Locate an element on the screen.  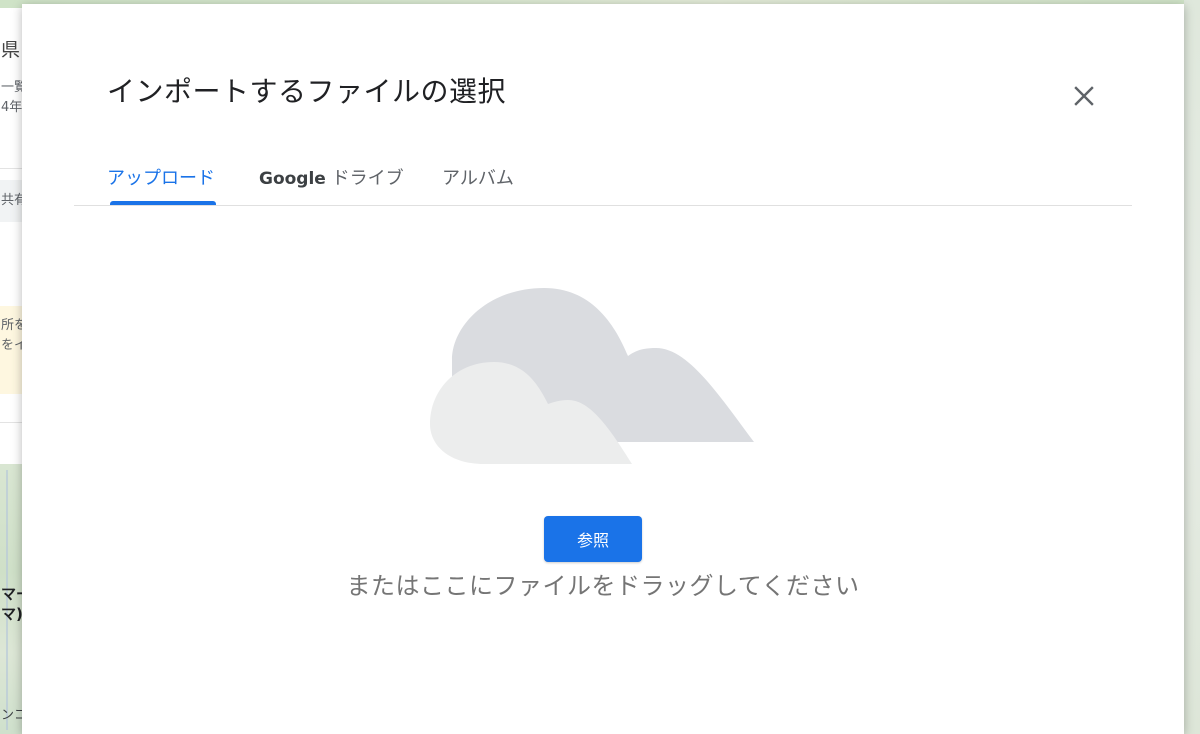
tab-upload: アップロード is located at coordinates (161, 178).